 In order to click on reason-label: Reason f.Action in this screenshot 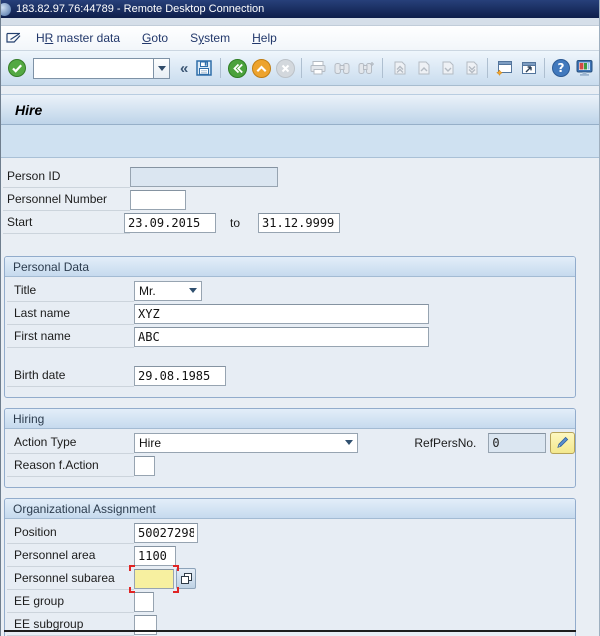, I will do `click(70, 465)`.